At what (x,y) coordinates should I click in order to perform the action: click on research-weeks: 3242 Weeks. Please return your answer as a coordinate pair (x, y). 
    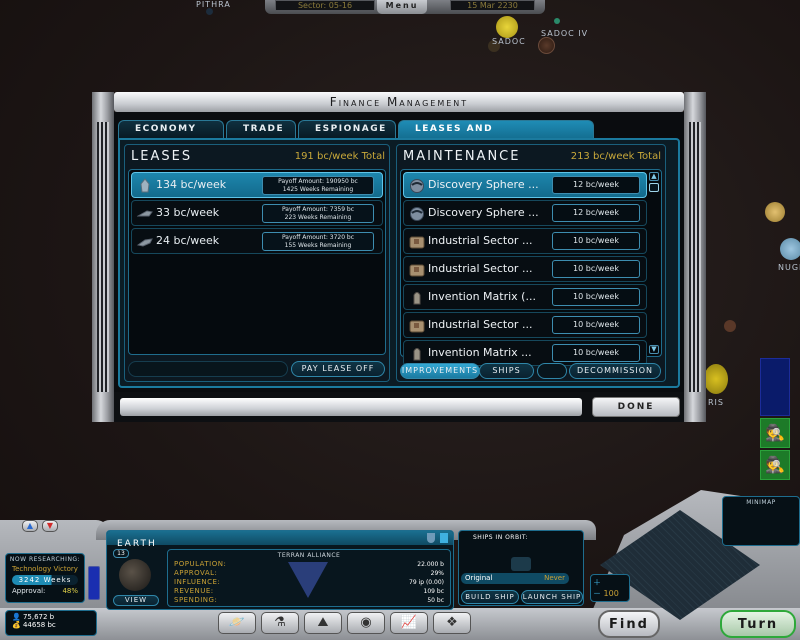
    Looking at the image, I should click on (45, 580).